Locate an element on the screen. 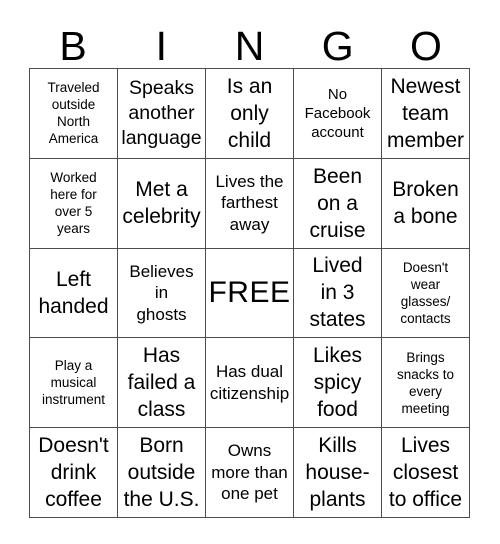 This screenshot has height=544, width=500. bingo-cell-label: Doesn't drink coffee is located at coordinates (73, 473).